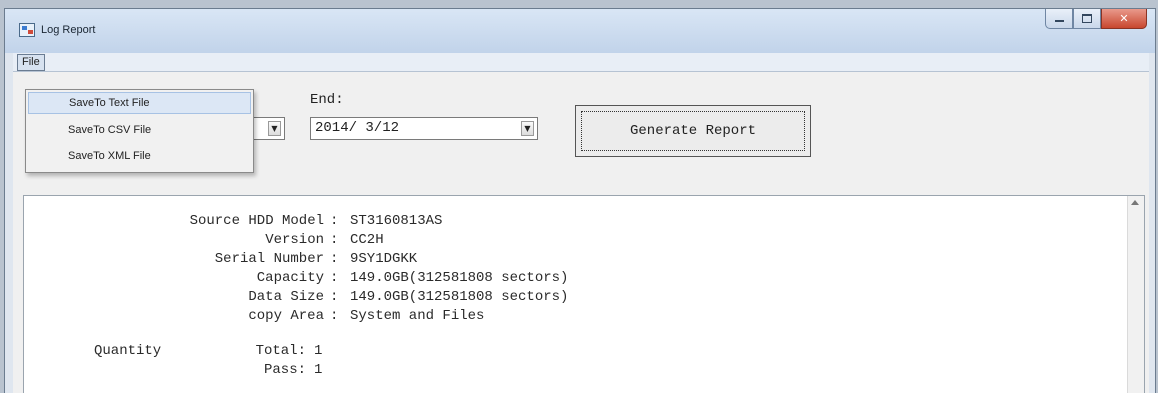 The image size is (1158, 393). Describe the element at coordinates (474, 352) in the screenshot. I see `quantity-line: Quantity Total: 1` at that location.